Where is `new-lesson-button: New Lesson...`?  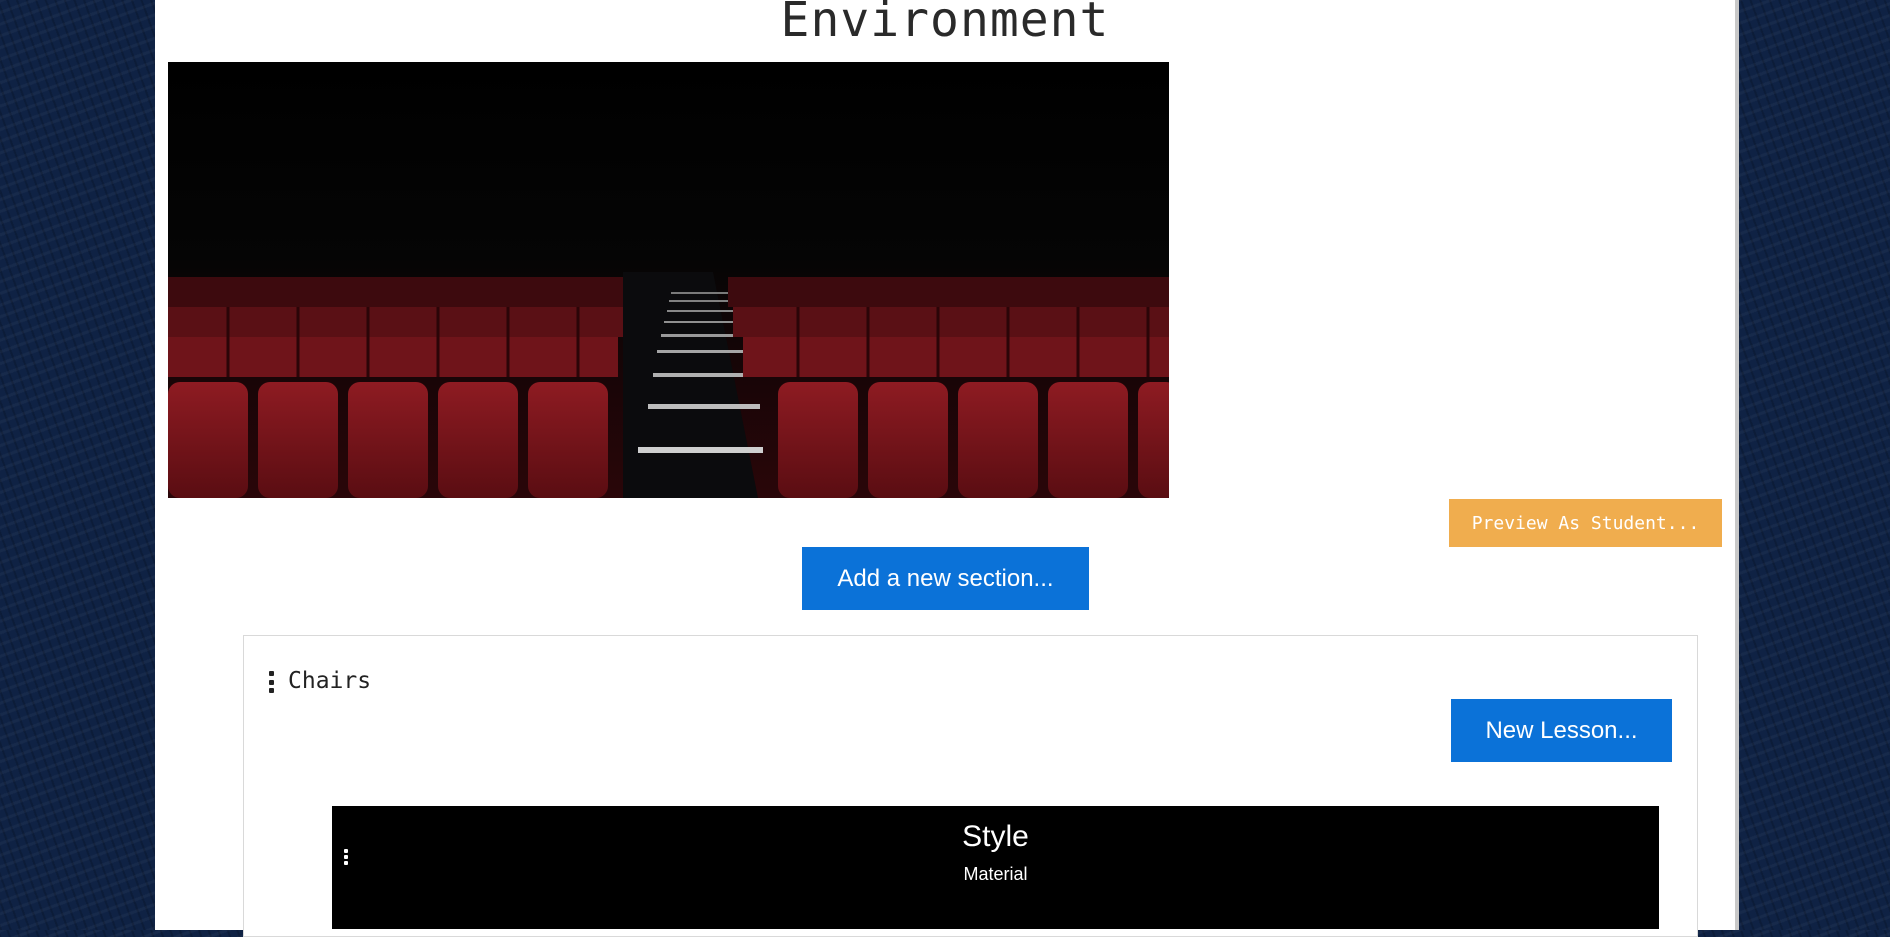 new-lesson-button: New Lesson... is located at coordinates (1561, 730).